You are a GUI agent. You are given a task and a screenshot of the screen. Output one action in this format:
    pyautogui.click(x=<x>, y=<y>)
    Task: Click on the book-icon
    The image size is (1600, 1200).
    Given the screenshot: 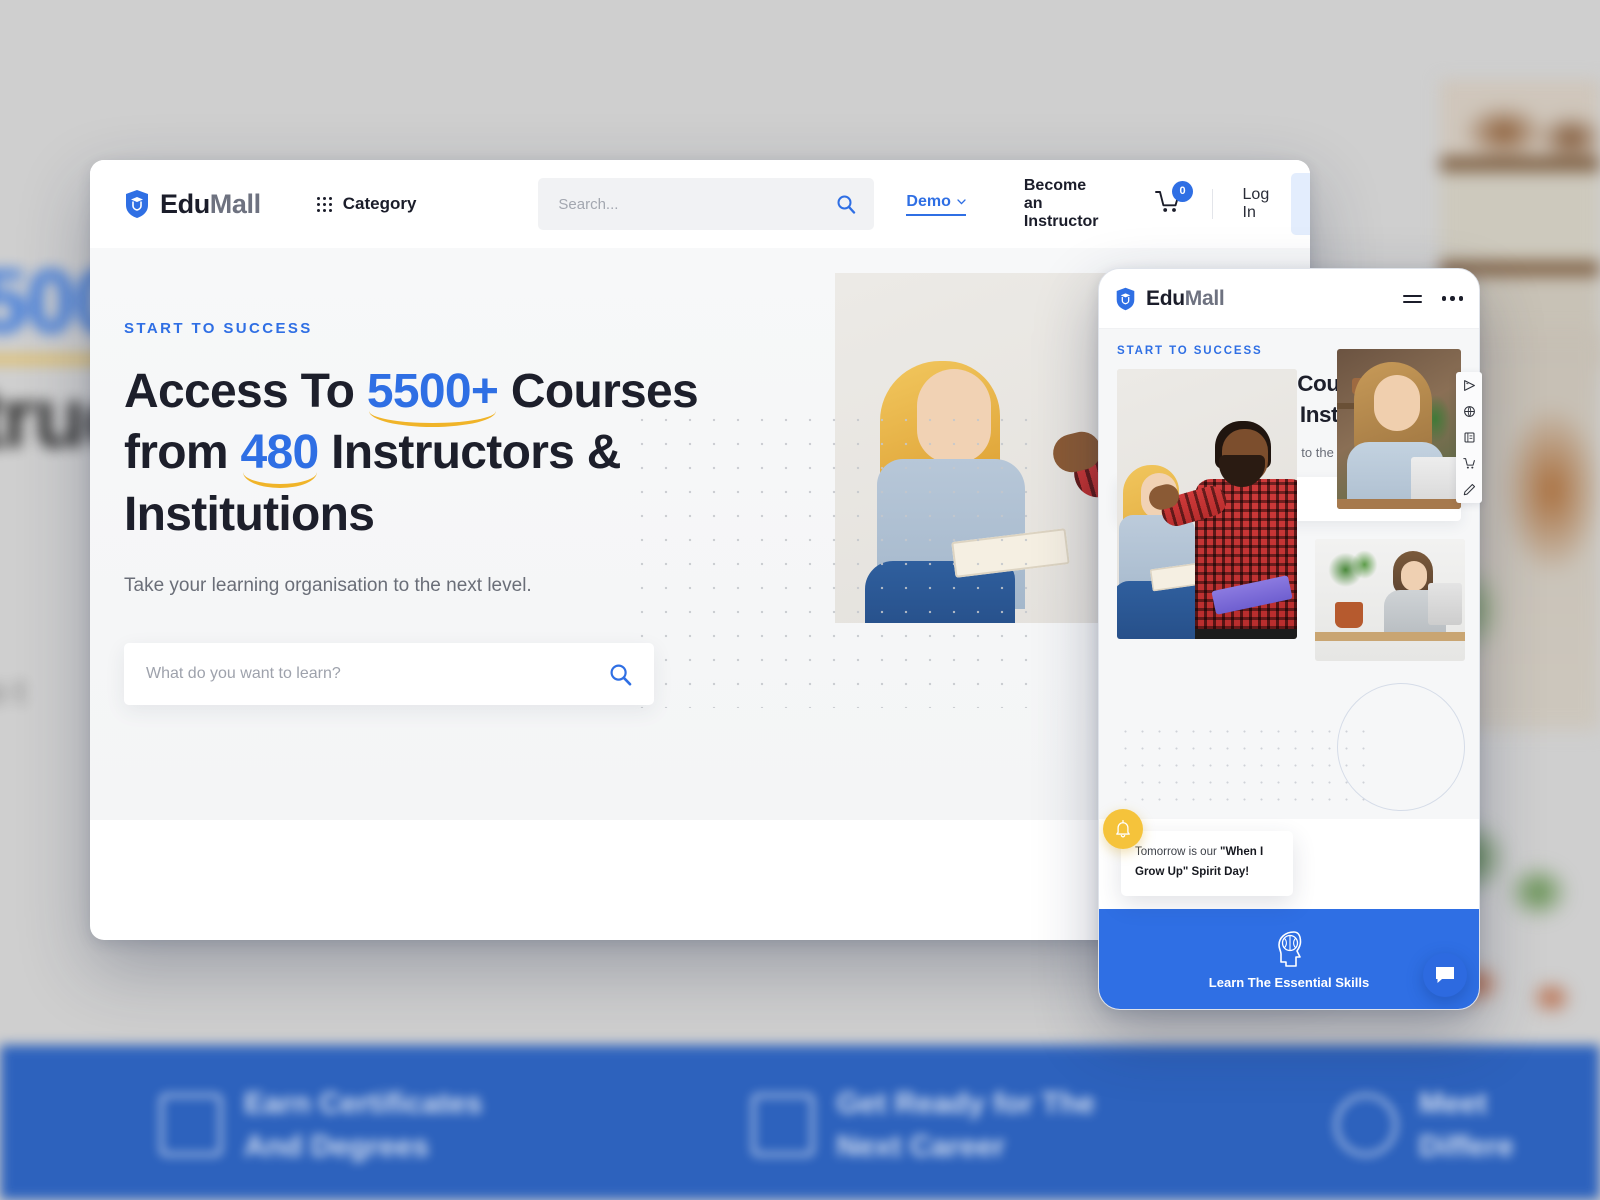 What is the action you would take?
    pyautogui.click(x=1469, y=437)
    